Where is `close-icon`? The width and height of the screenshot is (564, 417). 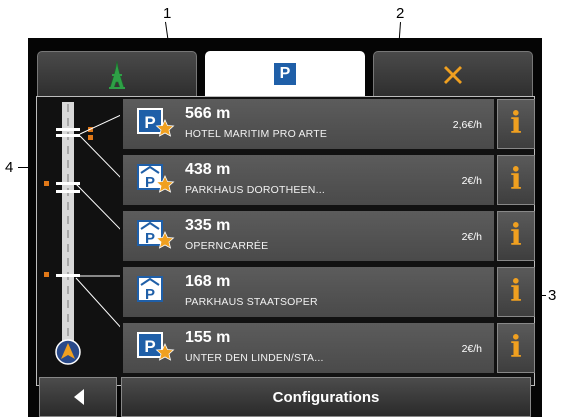 close-icon is located at coordinates (453, 74).